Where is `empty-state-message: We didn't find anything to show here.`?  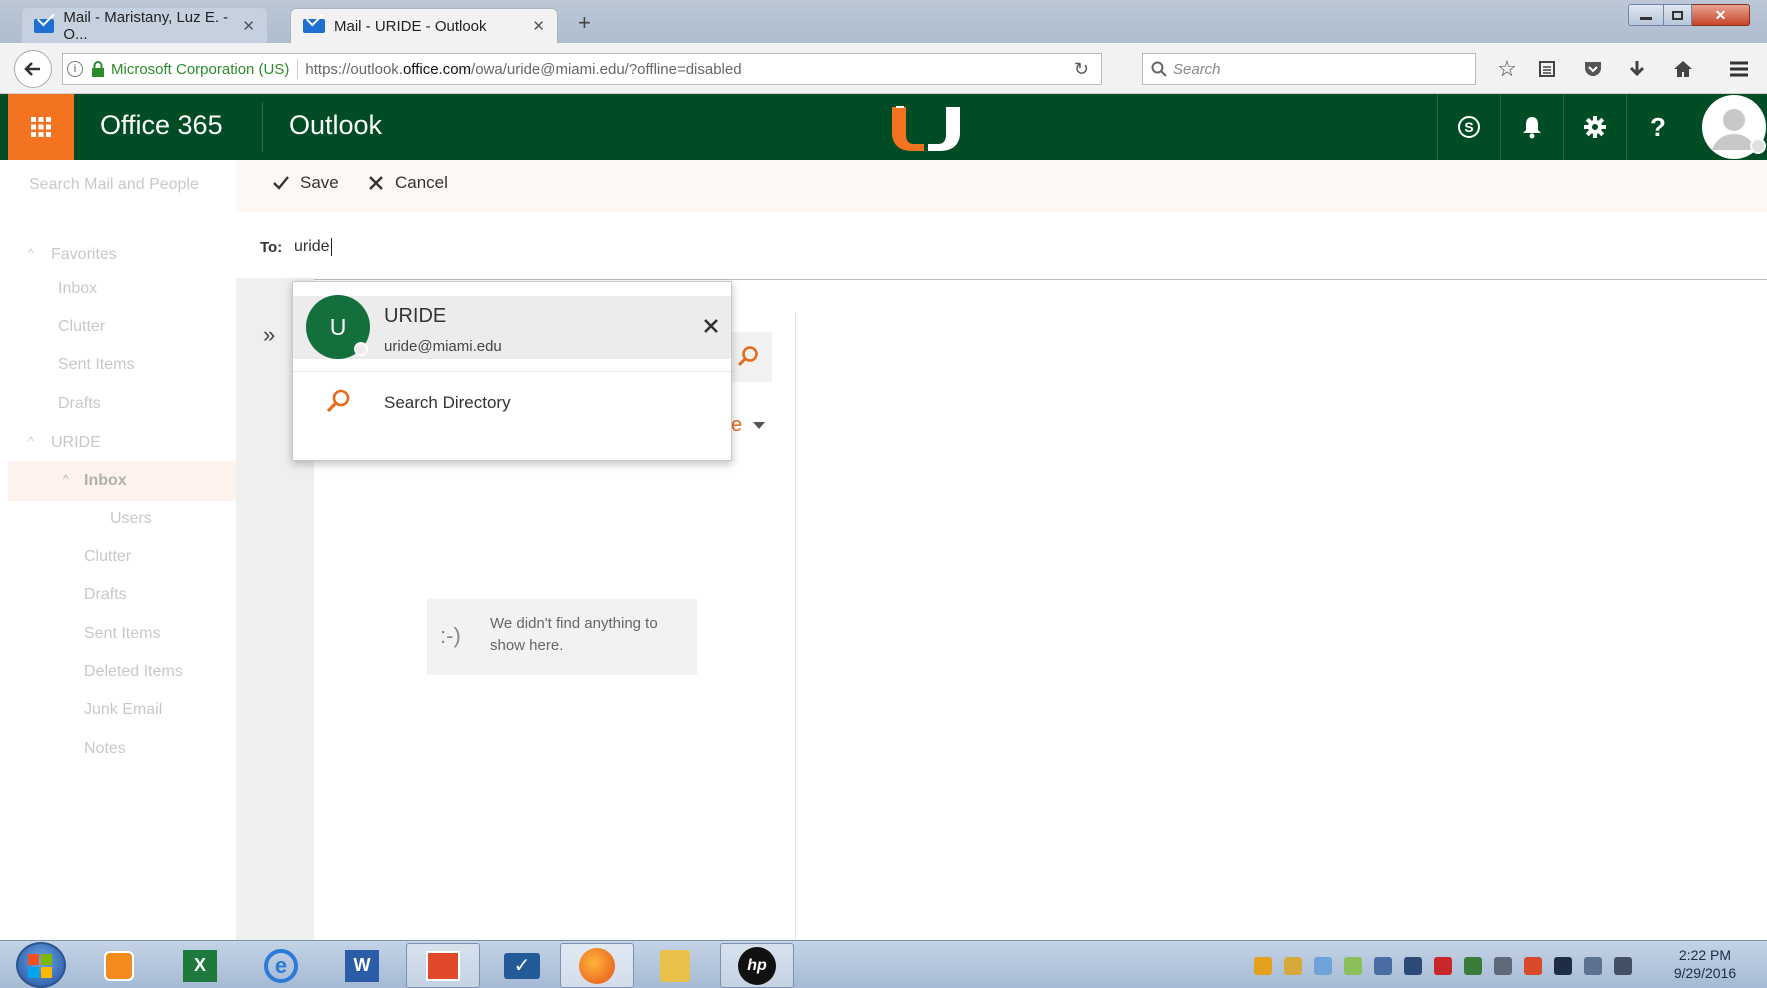 empty-state-message: We didn't find anything to show here. is located at coordinates (574, 634).